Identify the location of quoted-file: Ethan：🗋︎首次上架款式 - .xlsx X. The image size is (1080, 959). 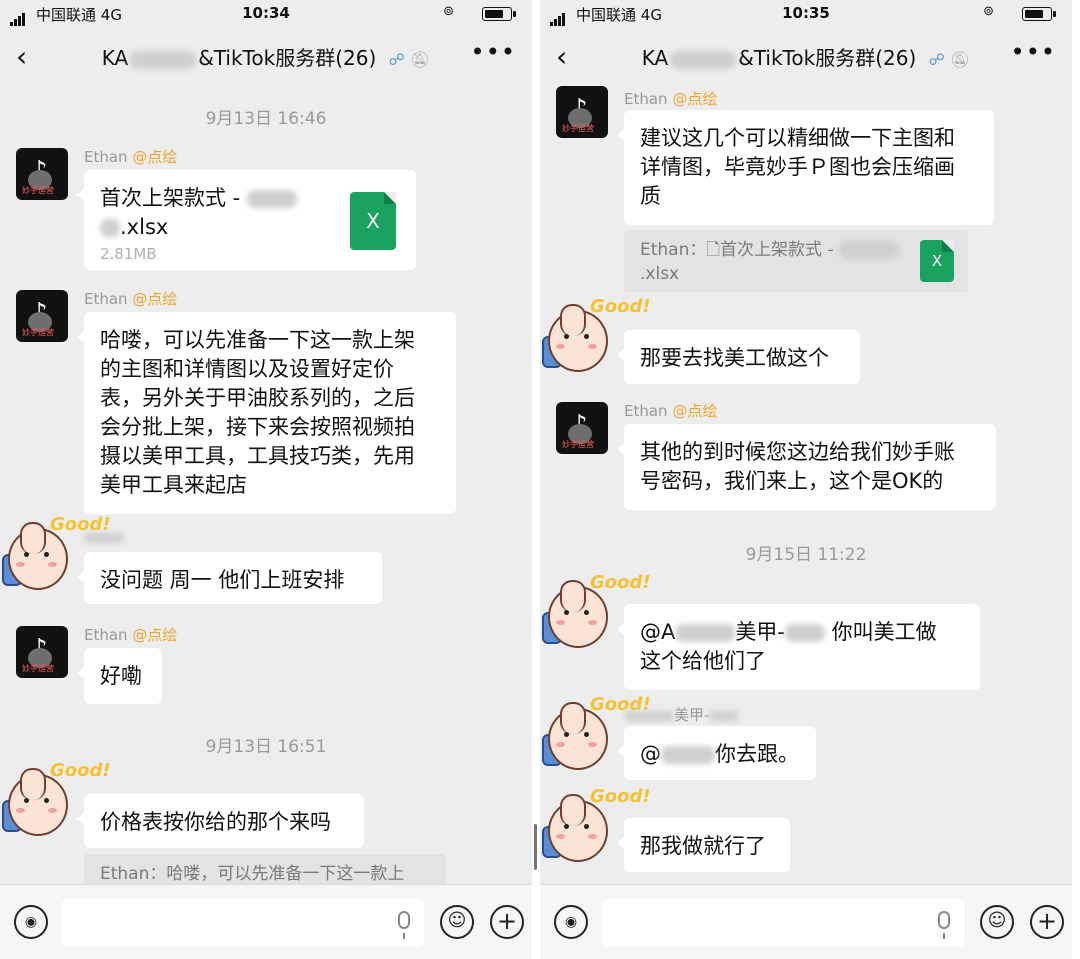
(796, 261).